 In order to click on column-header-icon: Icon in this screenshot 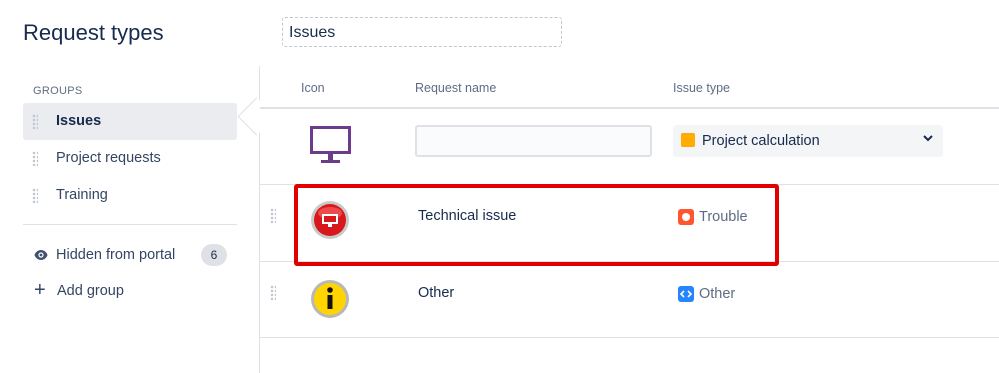, I will do `click(313, 88)`.